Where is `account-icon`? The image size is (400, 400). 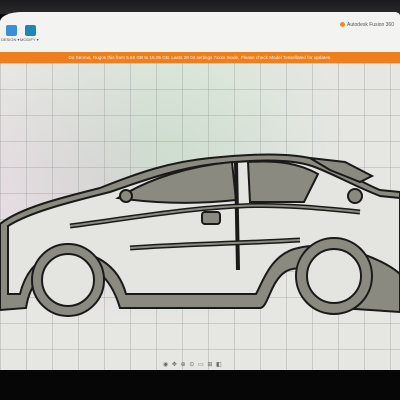
account-icon is located at coordinates (343, 25).